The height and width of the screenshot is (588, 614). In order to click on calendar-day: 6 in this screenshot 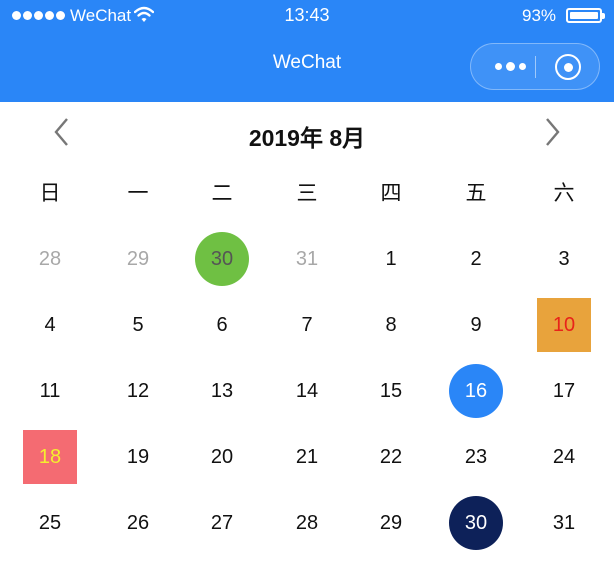, I will do `click(222, 325)`.